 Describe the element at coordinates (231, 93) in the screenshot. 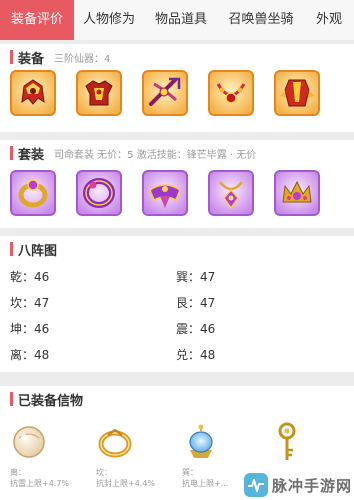

I see `golden-necklace-icon` at that location.